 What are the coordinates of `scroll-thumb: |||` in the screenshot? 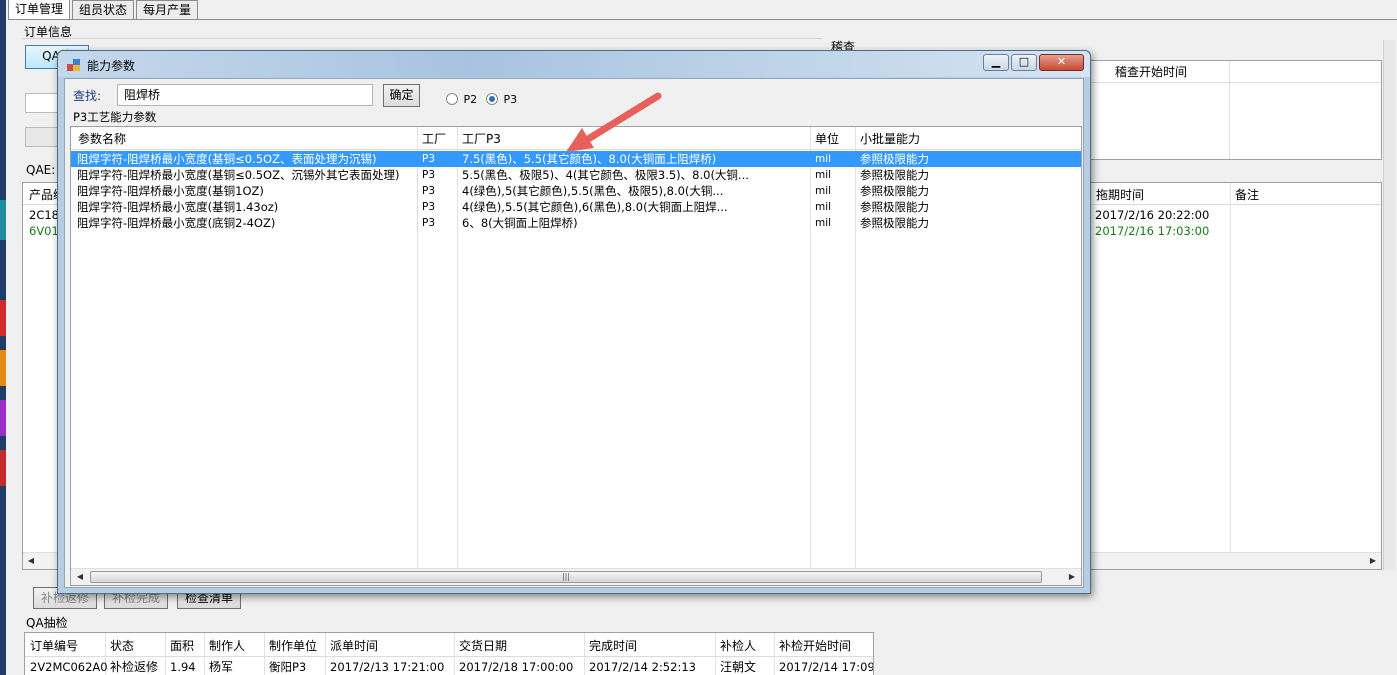 It's located at (566, 577).